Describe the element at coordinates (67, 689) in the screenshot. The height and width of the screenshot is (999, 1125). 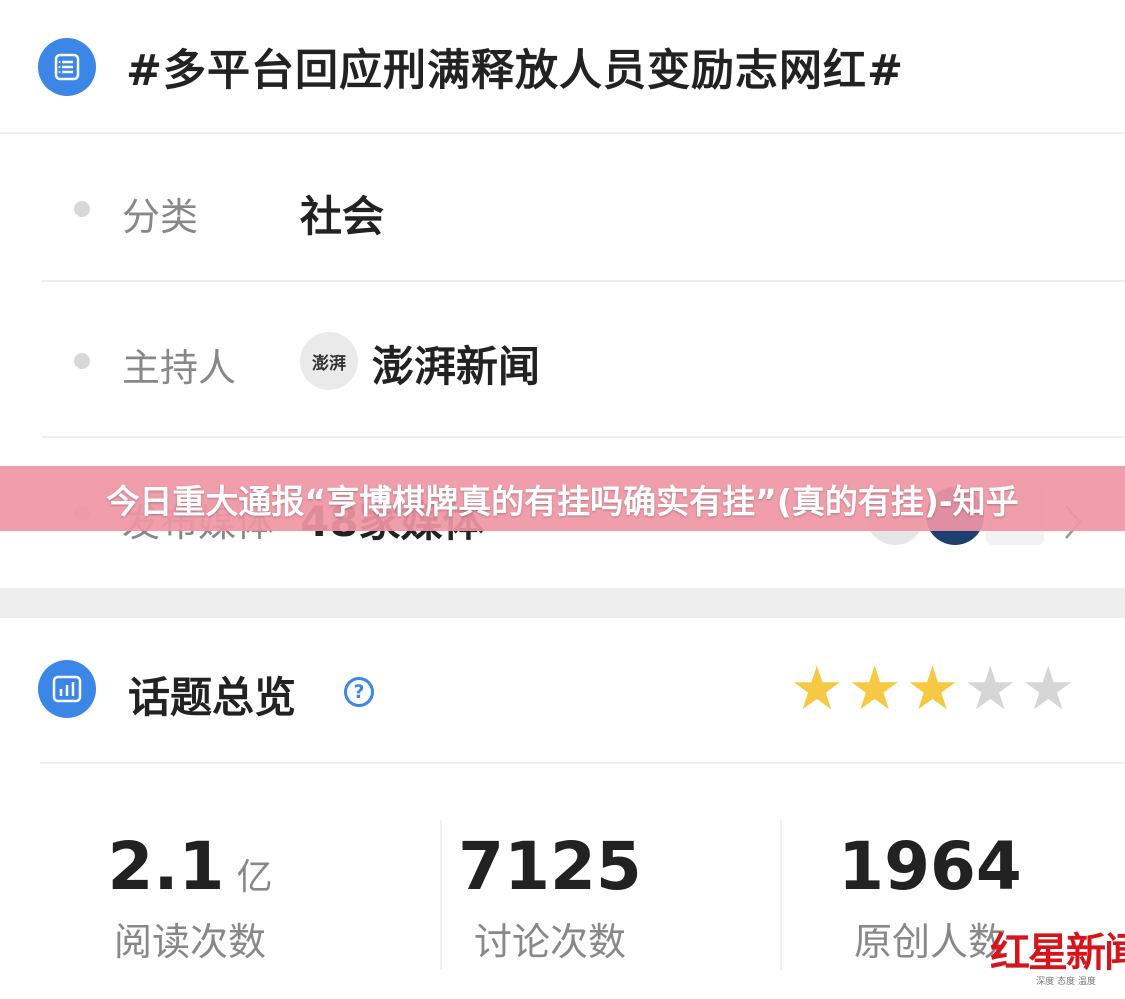
I see `bar-chart-icon` at that location.